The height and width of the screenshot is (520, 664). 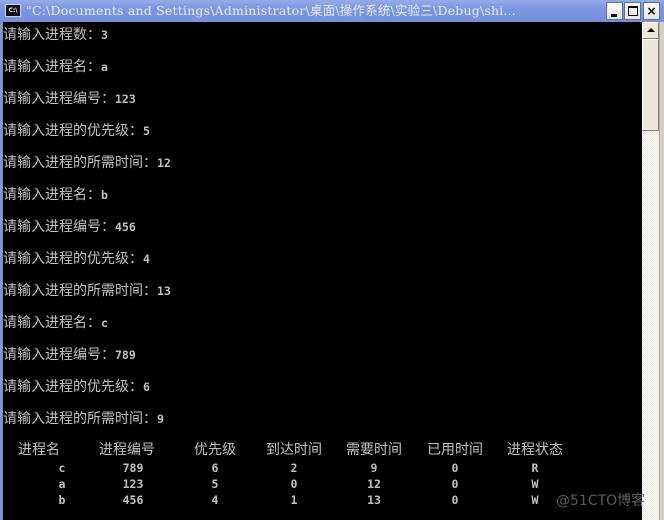 I want to click on console-app-icon: C:\, so click(x=13, y=10).